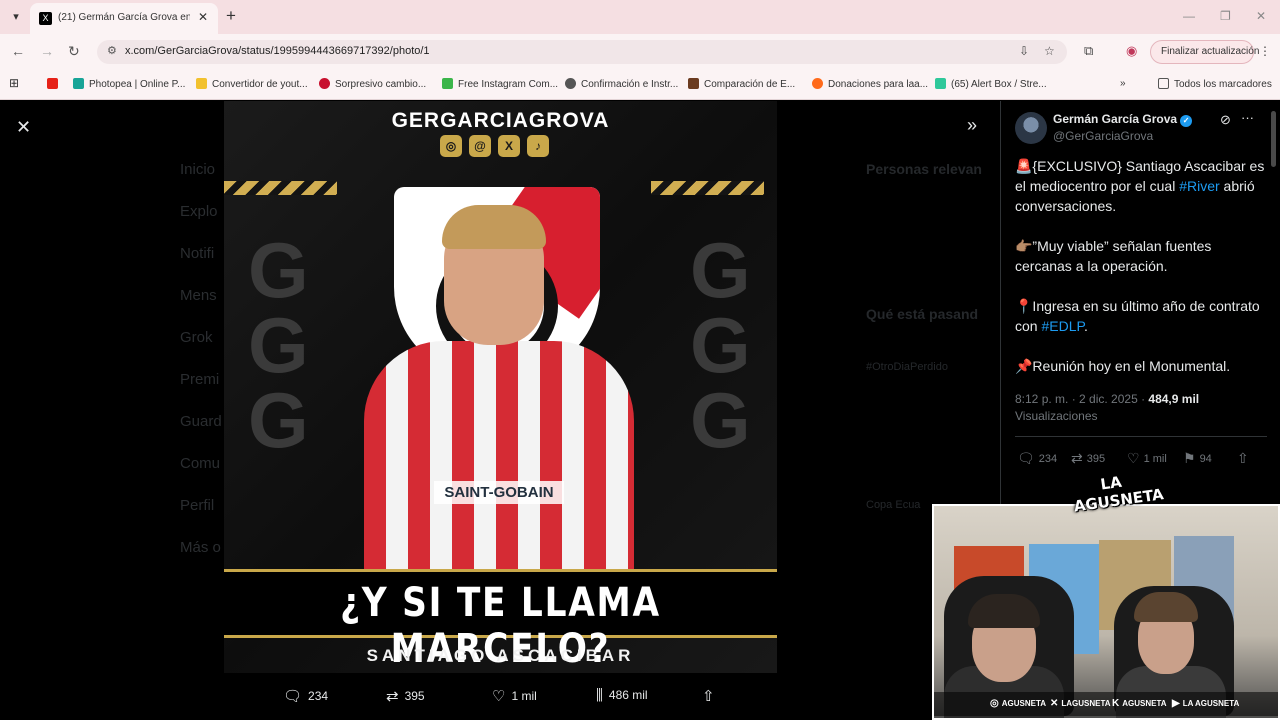 The width and height of the screenshot is (1280, 720). What do you see at coordinates (907, 367) in the screenshot?
I see `bg-right-text: #OtroDiaPerdido` at bounding box center [907, 367].